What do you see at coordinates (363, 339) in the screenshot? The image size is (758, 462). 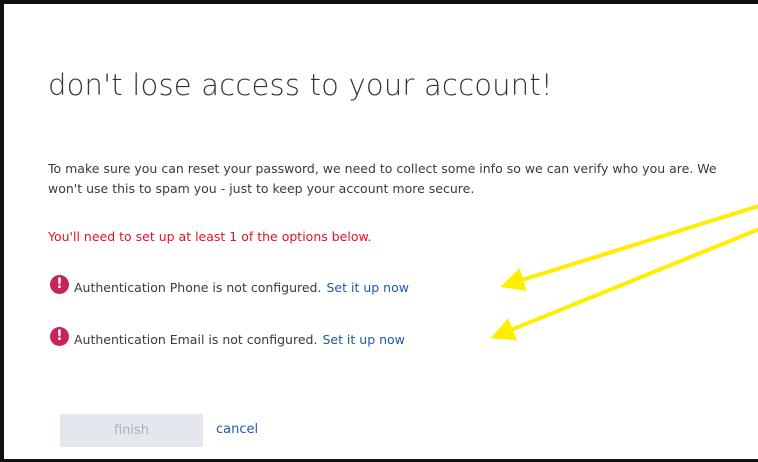 I see `setup-email-link: Set it up now` at bounding box center [363, 339].